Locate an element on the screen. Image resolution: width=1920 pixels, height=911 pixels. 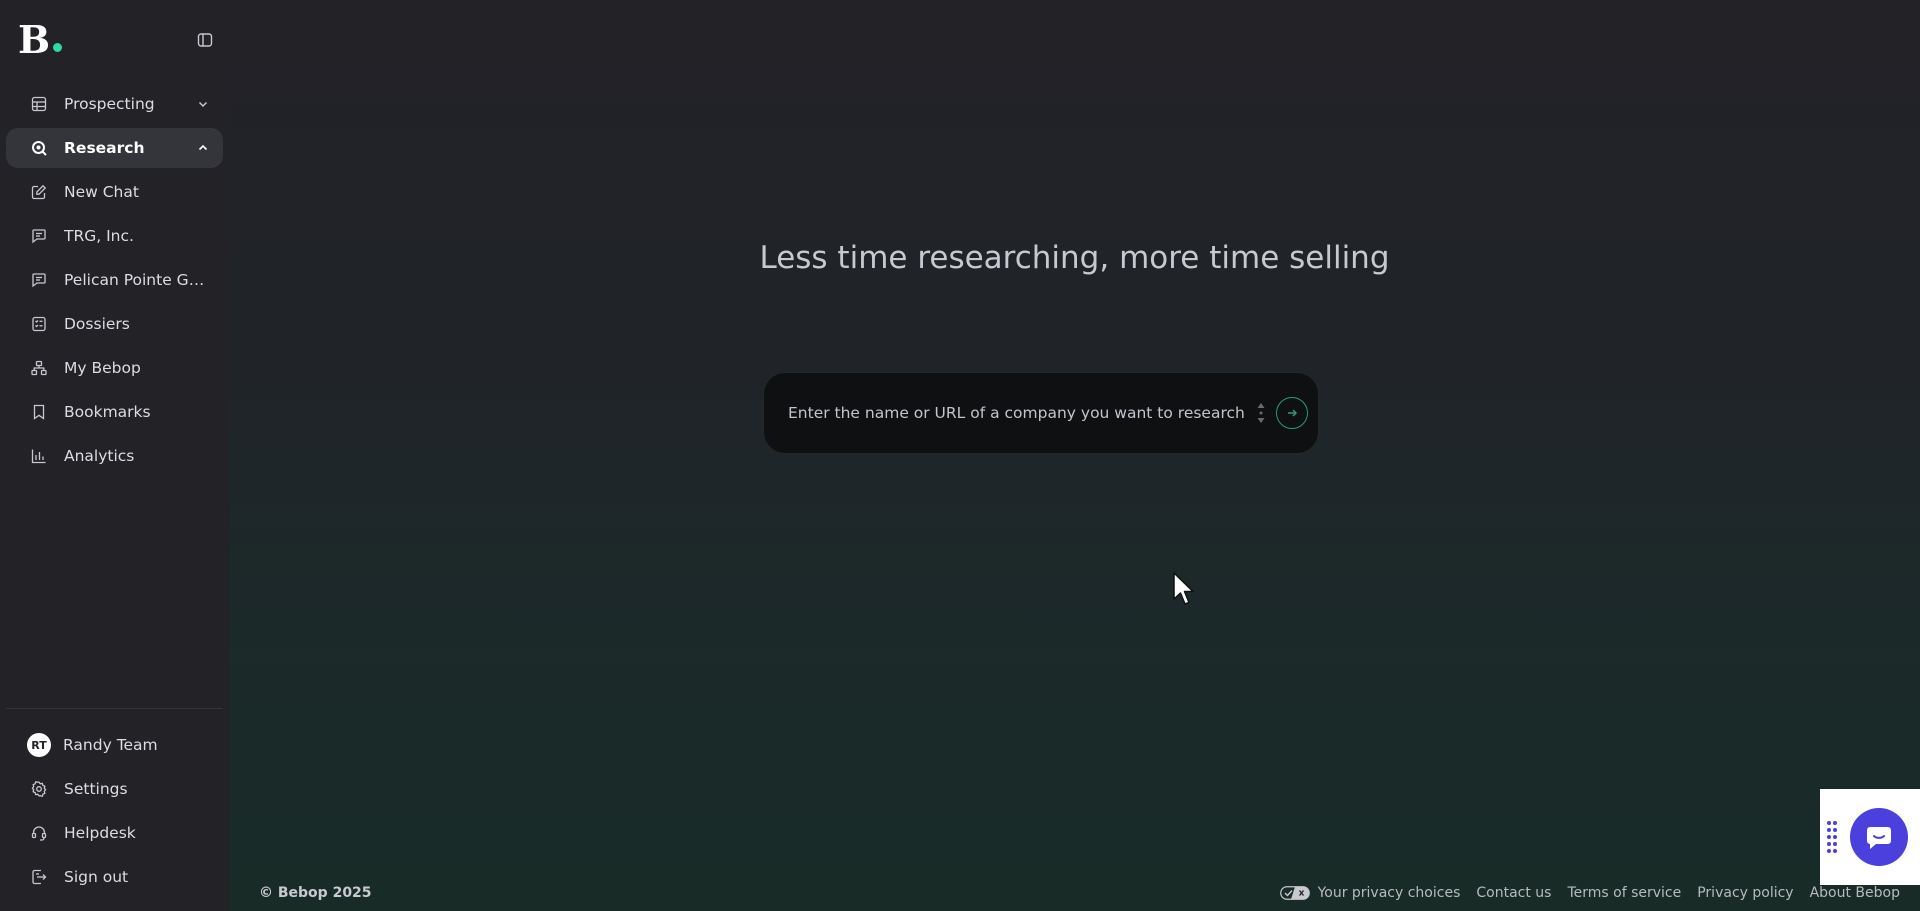
sidebar-item-research: Research is located at coordinates (114, 148).